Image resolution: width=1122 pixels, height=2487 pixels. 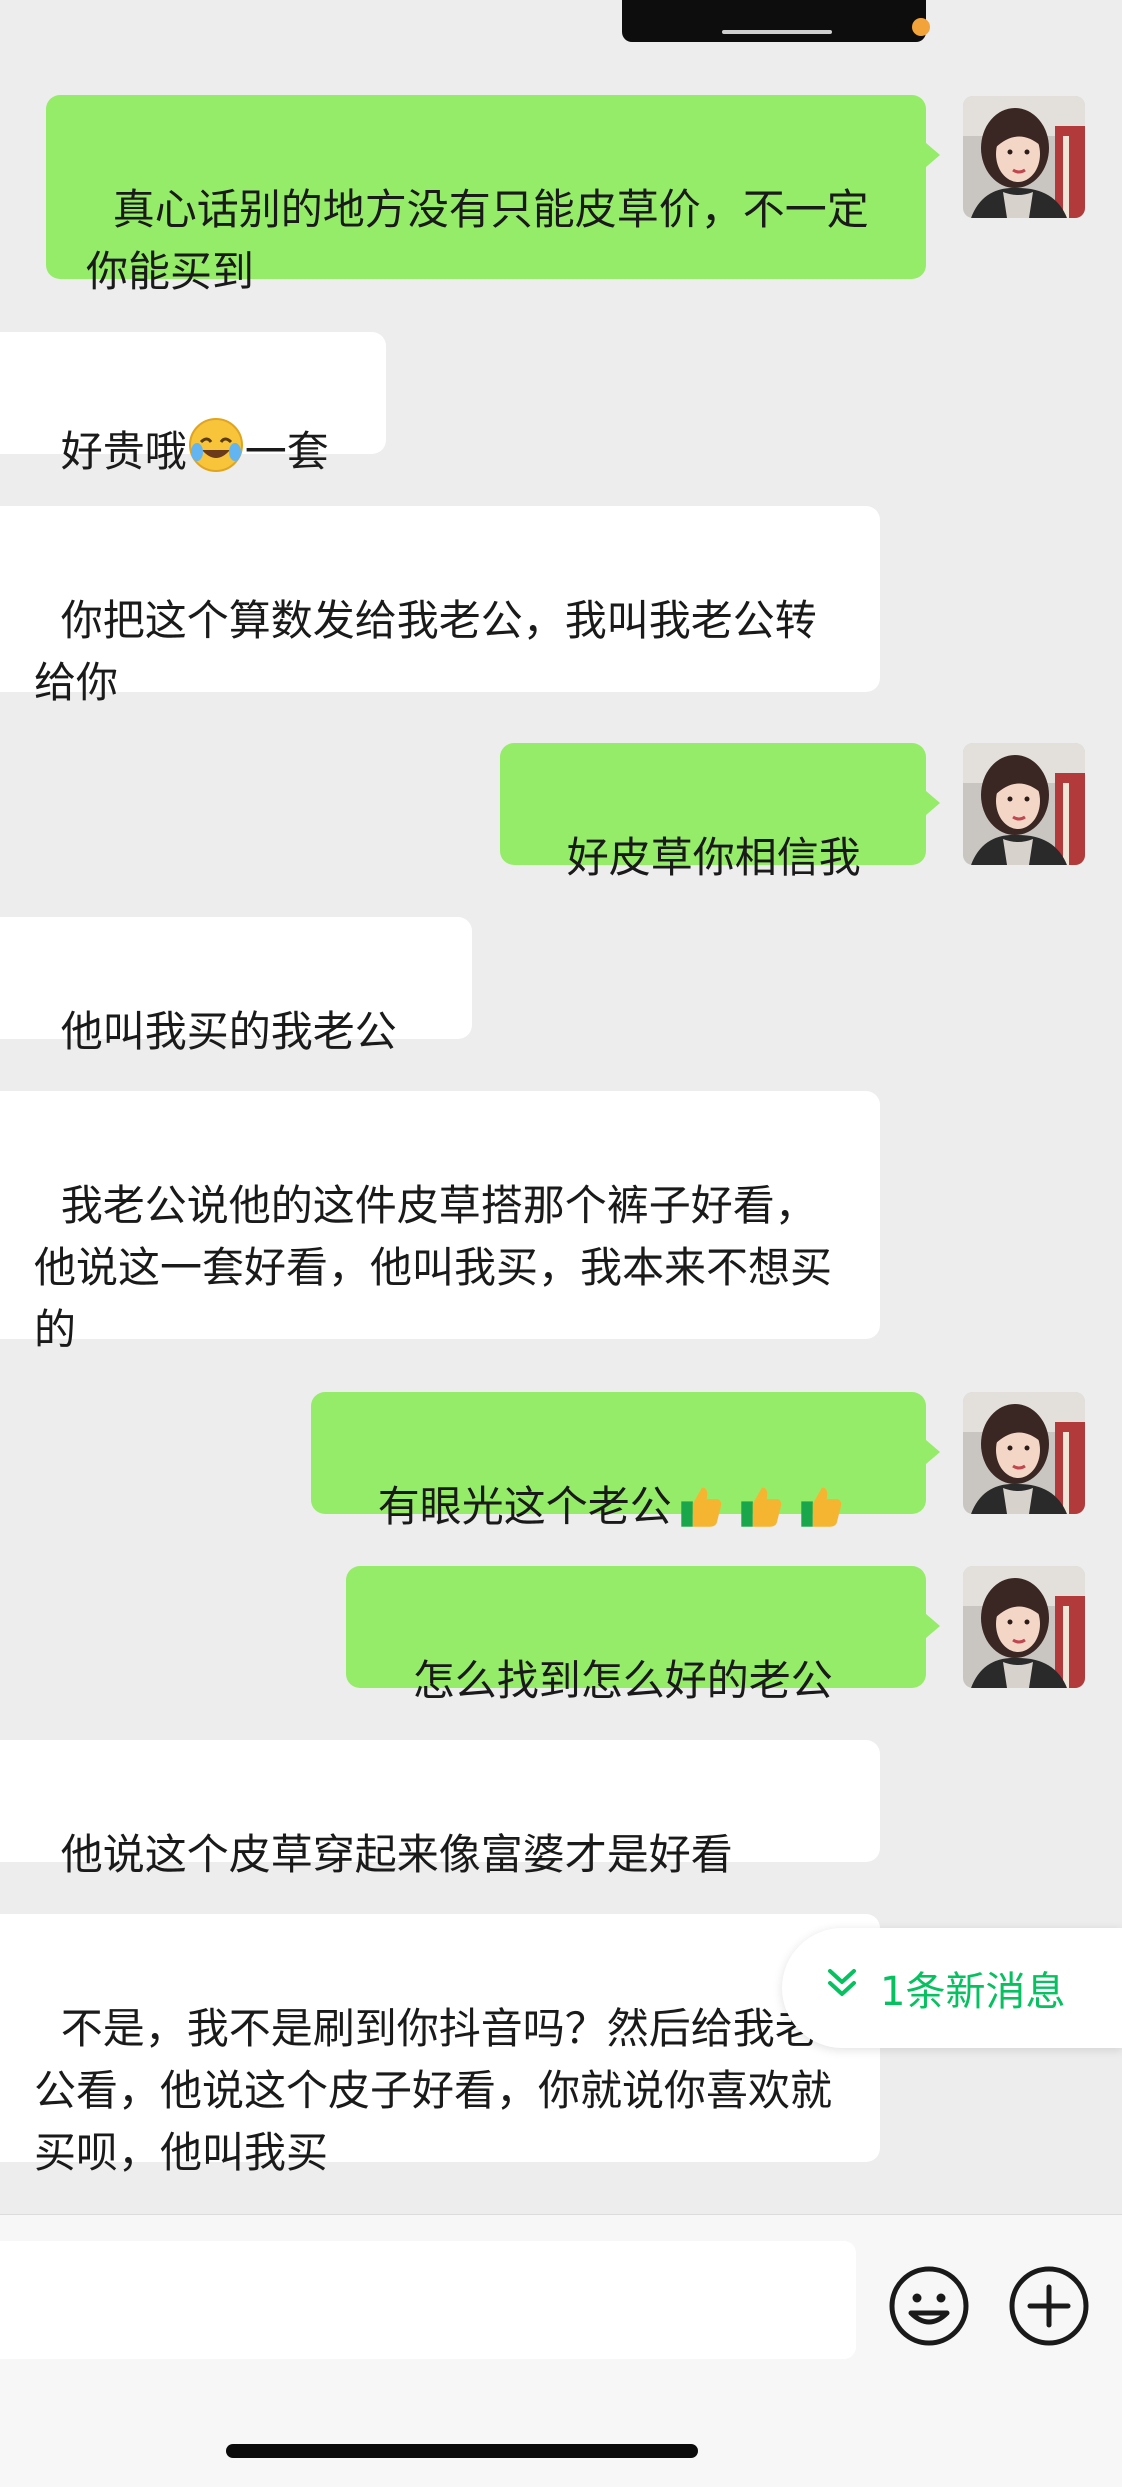 What do you see at coordinates (713, 857) in the screenshot?
I see `message-text: 好皮草你相信我` at bounding box center [713, 857].